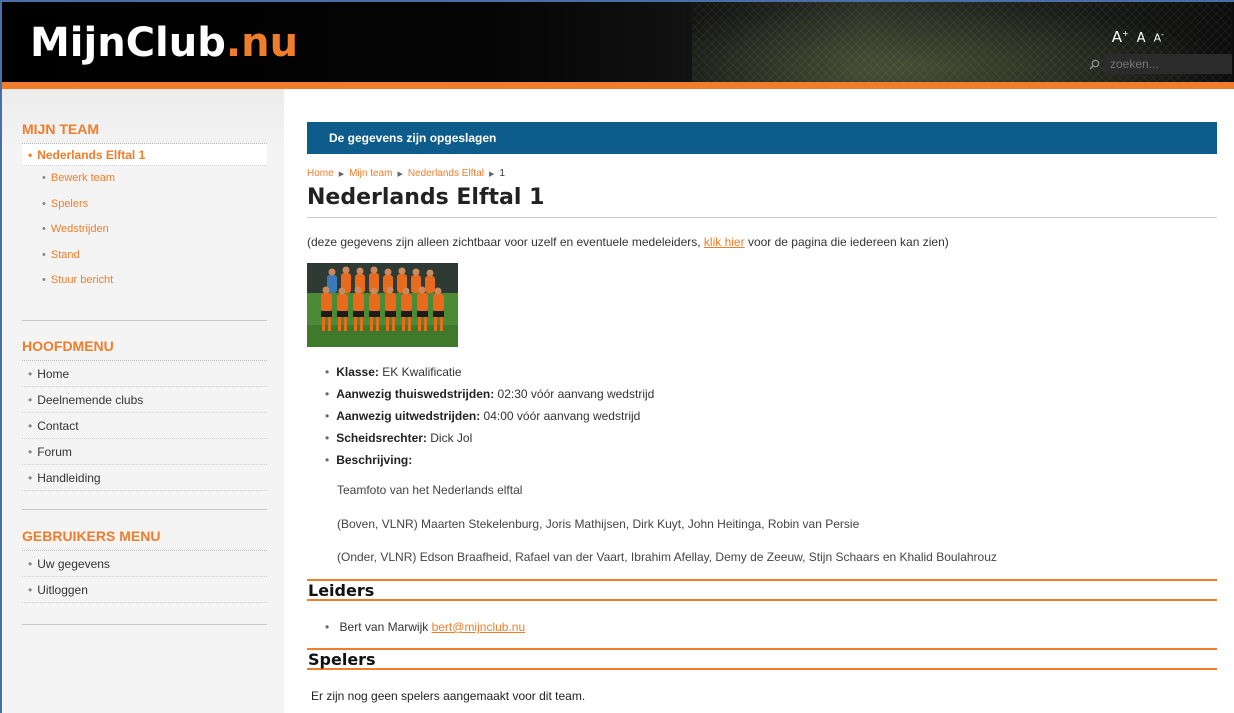  I want to click on sidebar-item-handleiding: Handleiding, so click(144, 478).